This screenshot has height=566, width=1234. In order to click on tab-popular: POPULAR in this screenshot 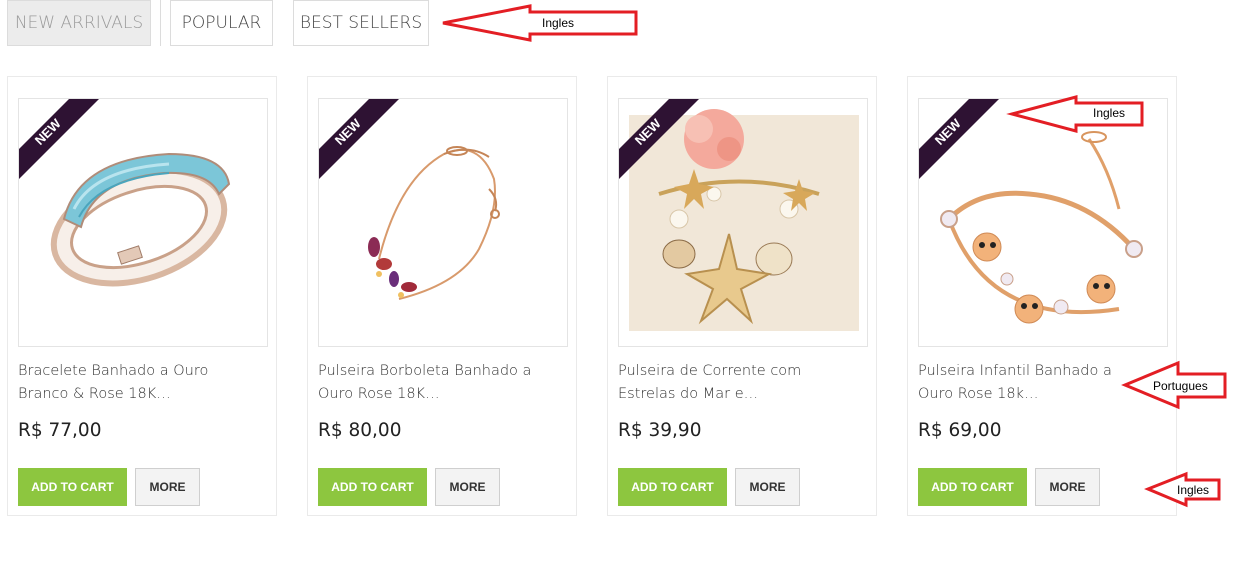, I will do `click(221, 23)`.